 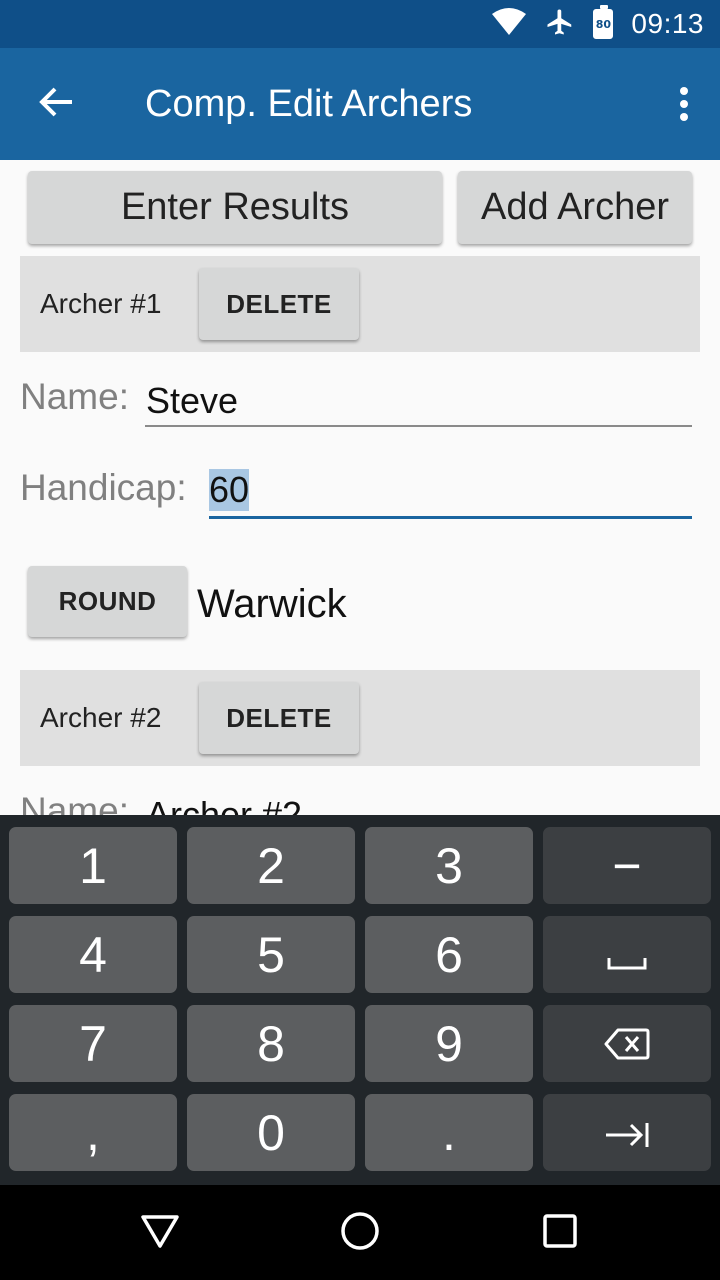 I want to click on nav-home-button, so click(x=360, y=1233).